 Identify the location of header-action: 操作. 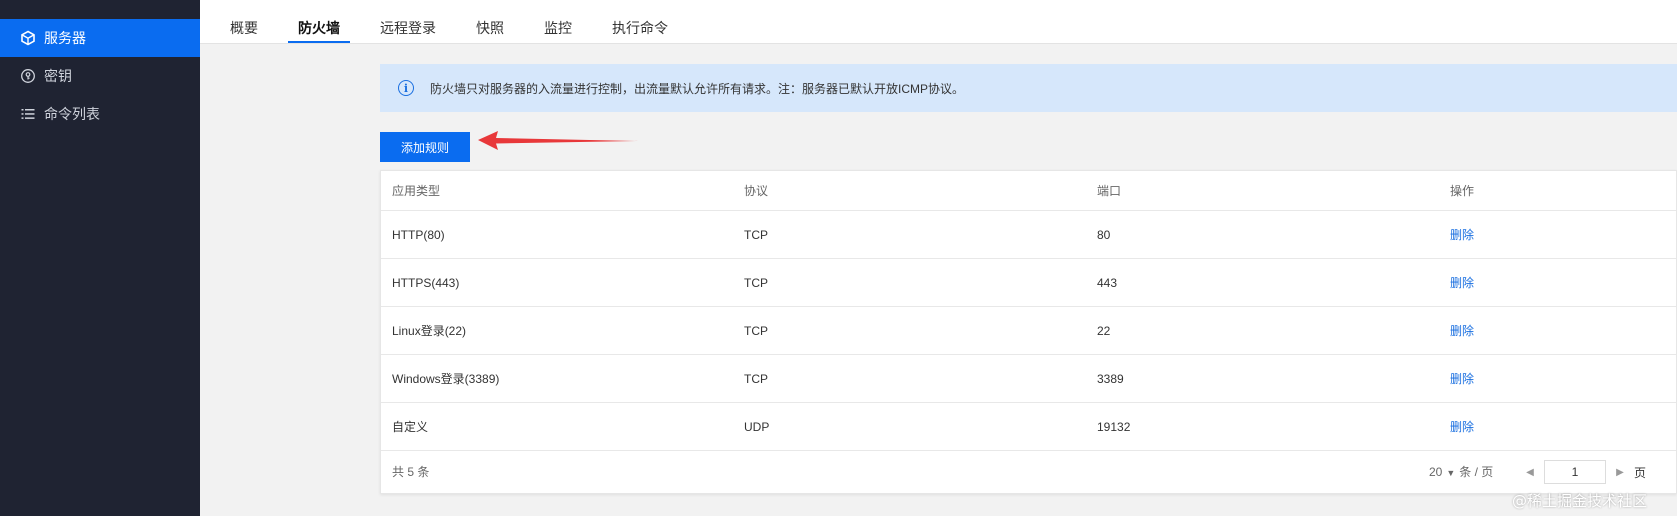
(1462, 191).